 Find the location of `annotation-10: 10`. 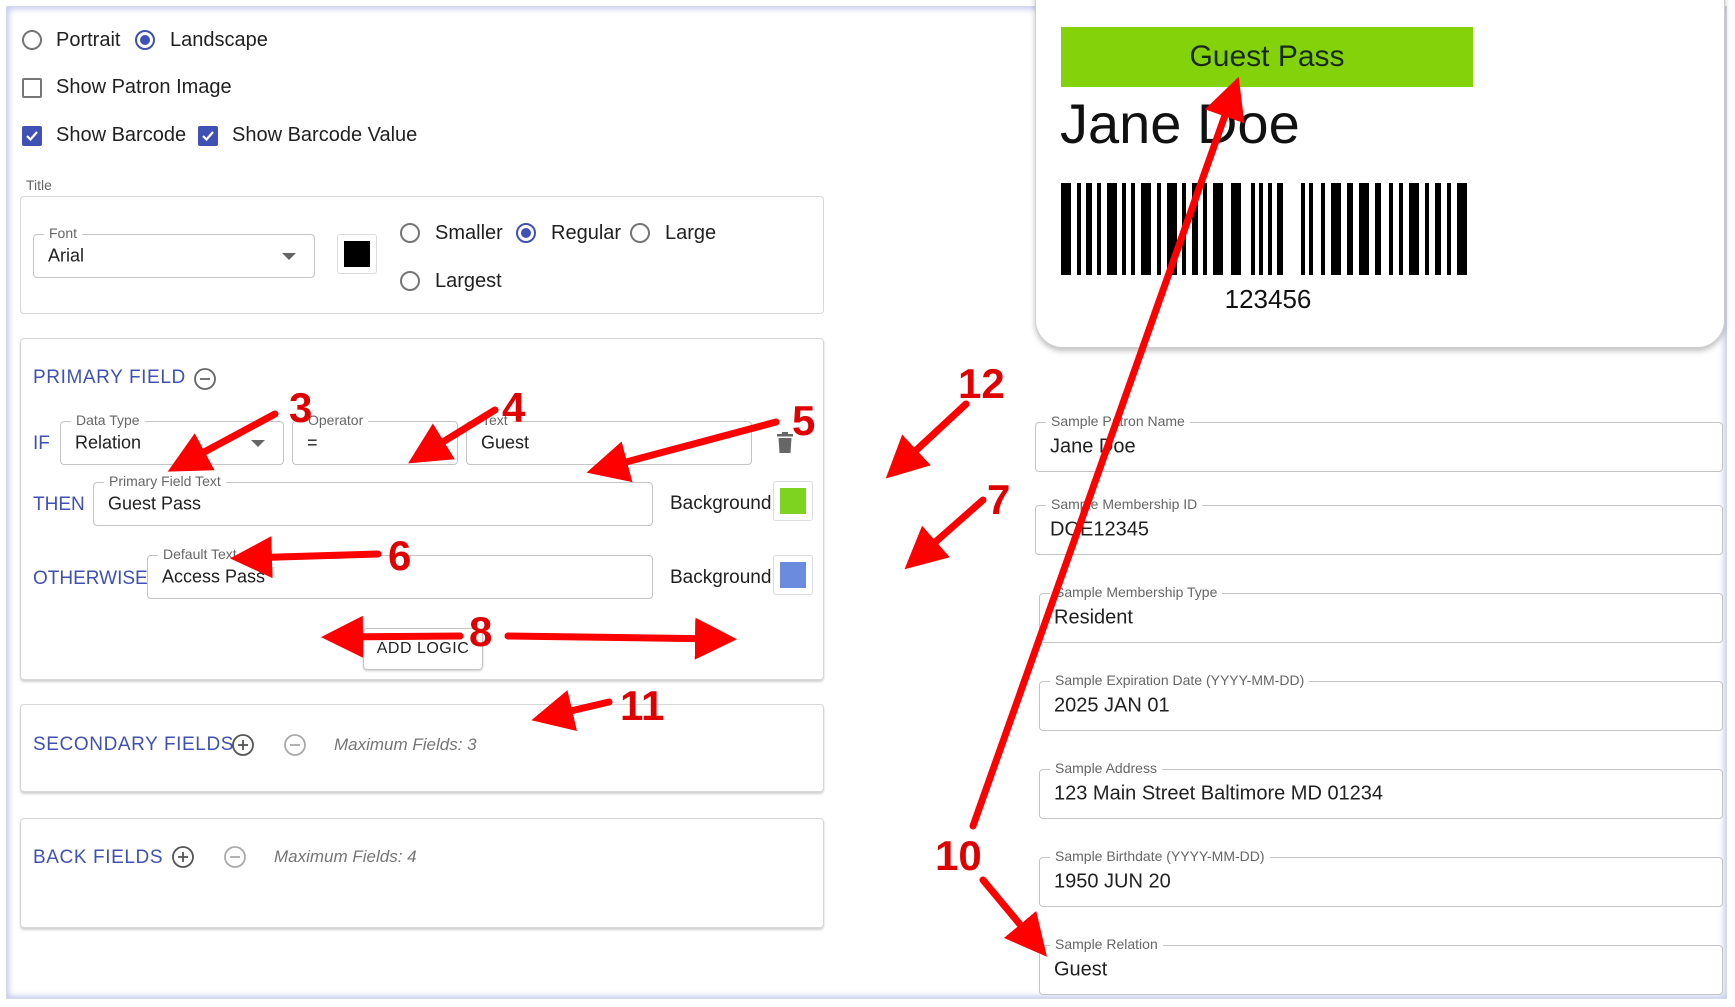

annotation-10: 10 is located at coordinates (958, 855).